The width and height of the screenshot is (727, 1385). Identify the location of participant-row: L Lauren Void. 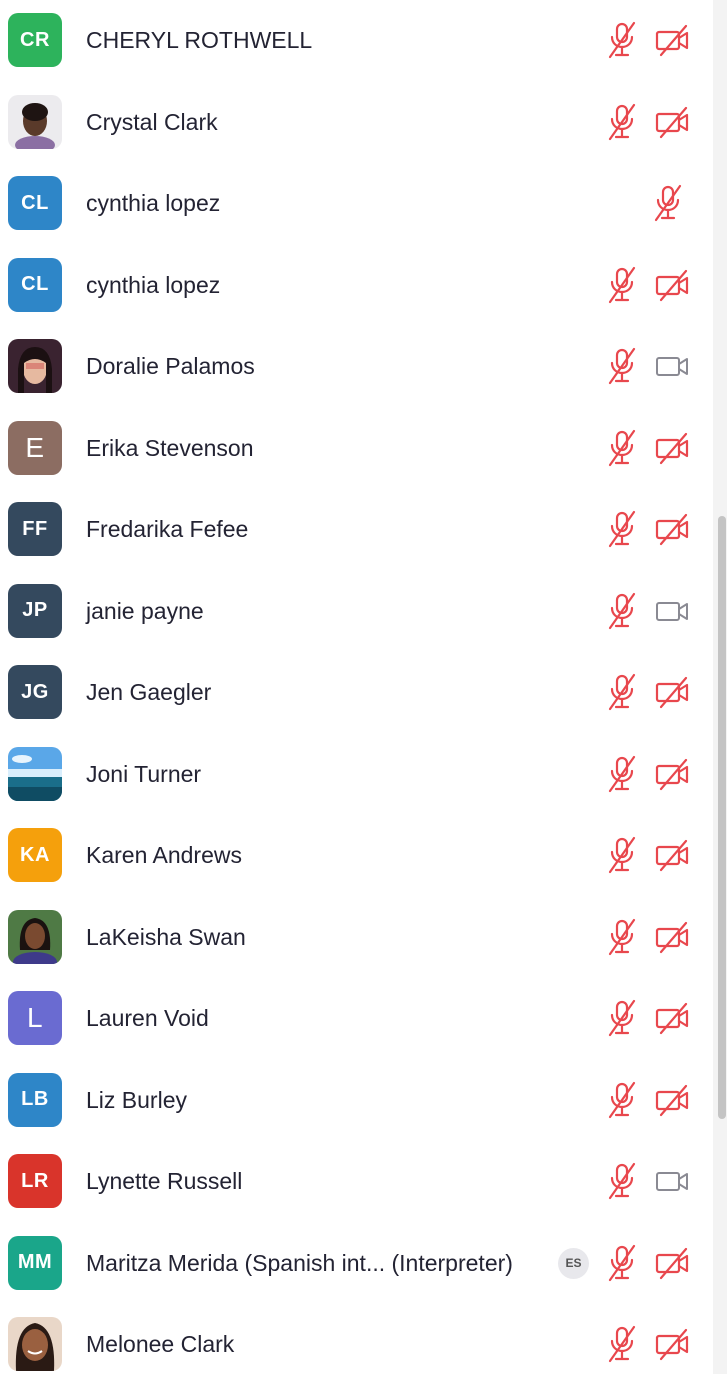
(356, 1018).